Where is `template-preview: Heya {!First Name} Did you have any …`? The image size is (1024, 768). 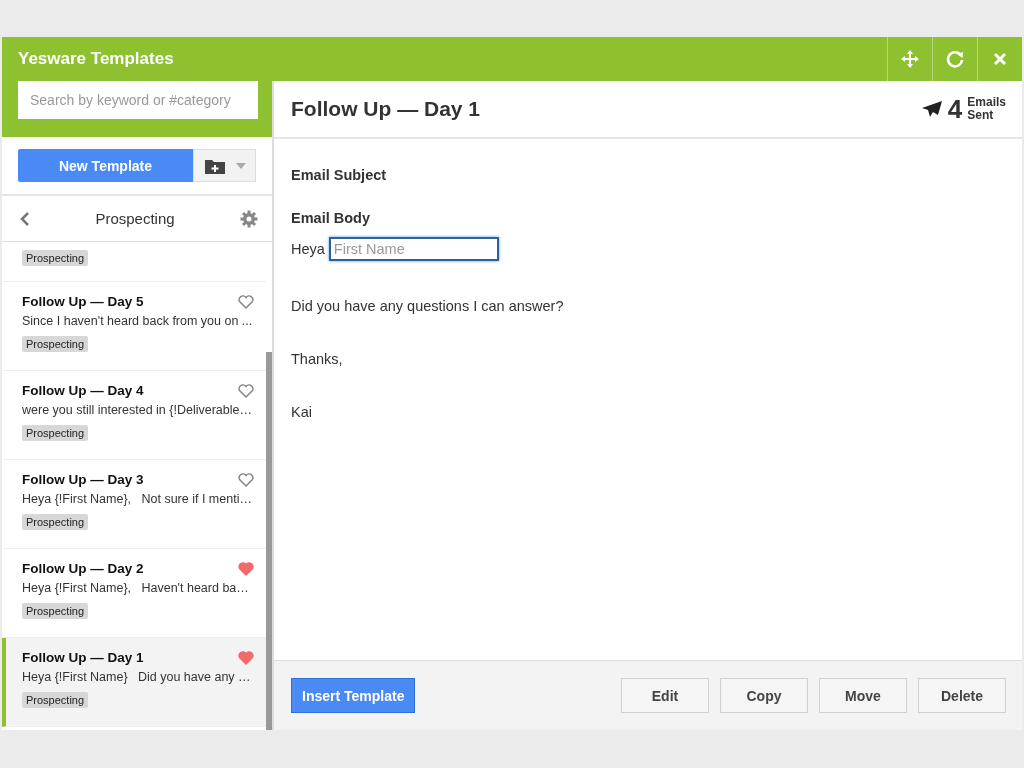 template-preview: Heya {!First Name} Did you have any … is located at coordinates (137, 677).